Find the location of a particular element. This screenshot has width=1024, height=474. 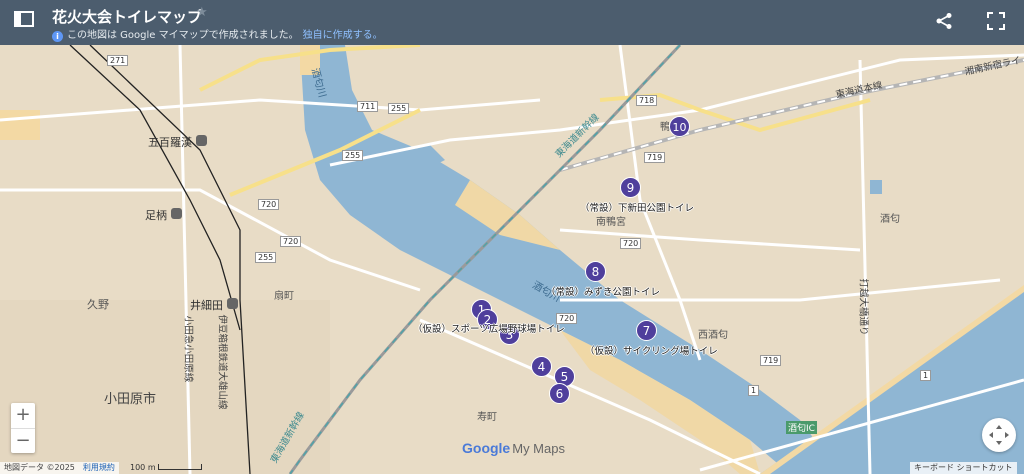

zoom-control: + − is located at coordinates (23, 428).